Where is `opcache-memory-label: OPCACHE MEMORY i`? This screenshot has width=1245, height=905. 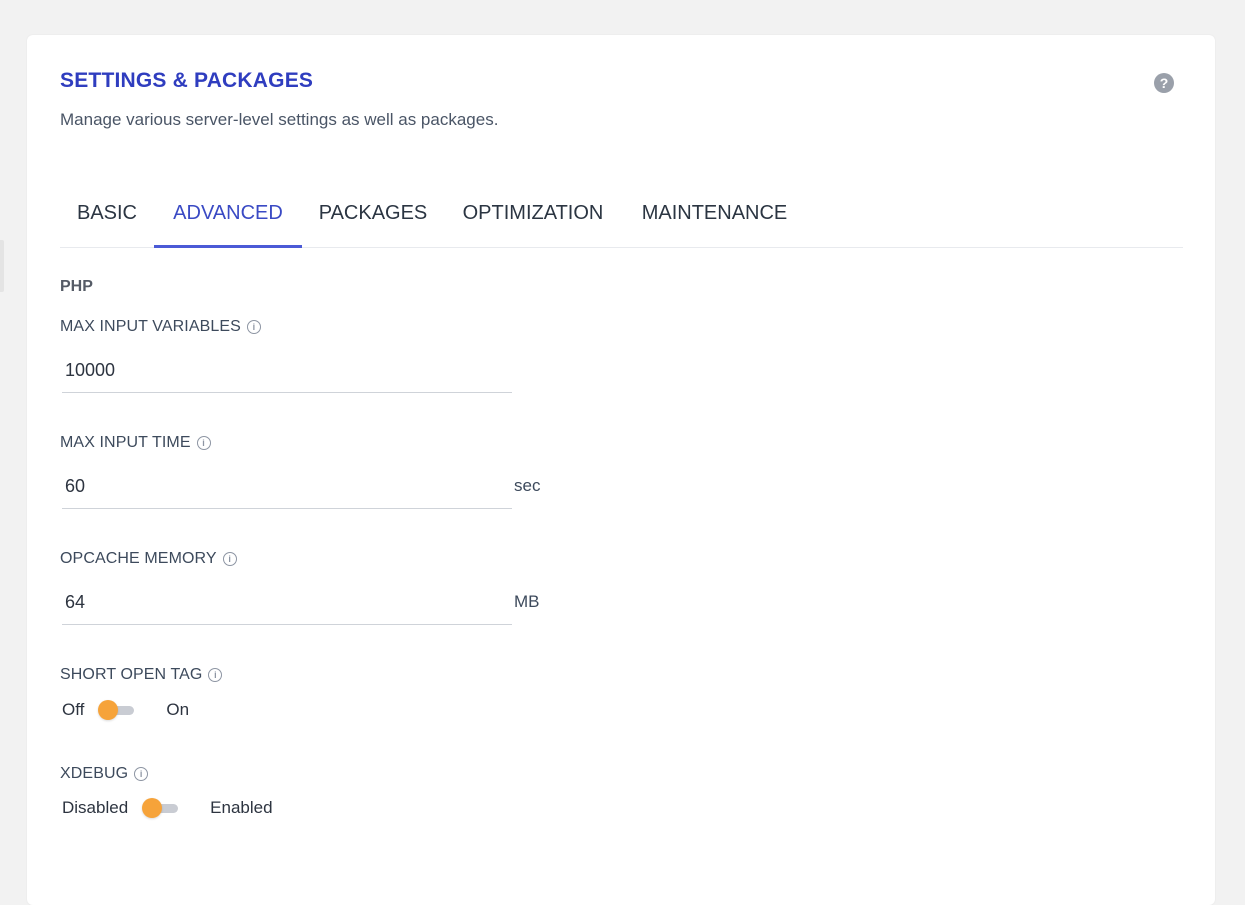 opcache-memory-label: OPCACHE MEMORY i is located at coordinates (148, 559).